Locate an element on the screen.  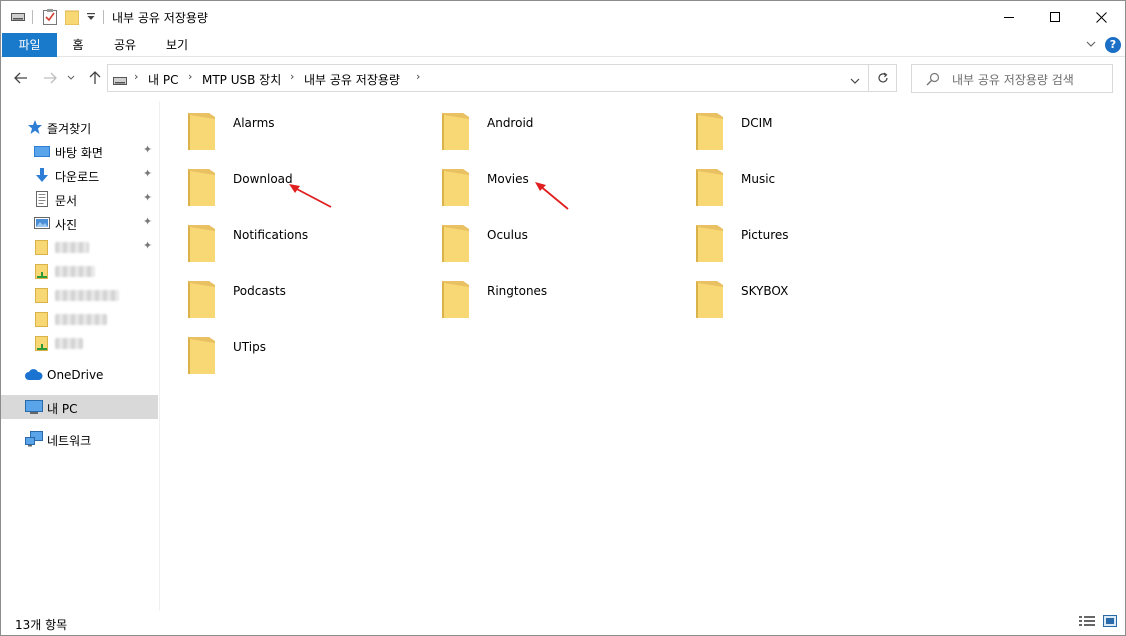
search-icon is located at coordinates (933, 80).